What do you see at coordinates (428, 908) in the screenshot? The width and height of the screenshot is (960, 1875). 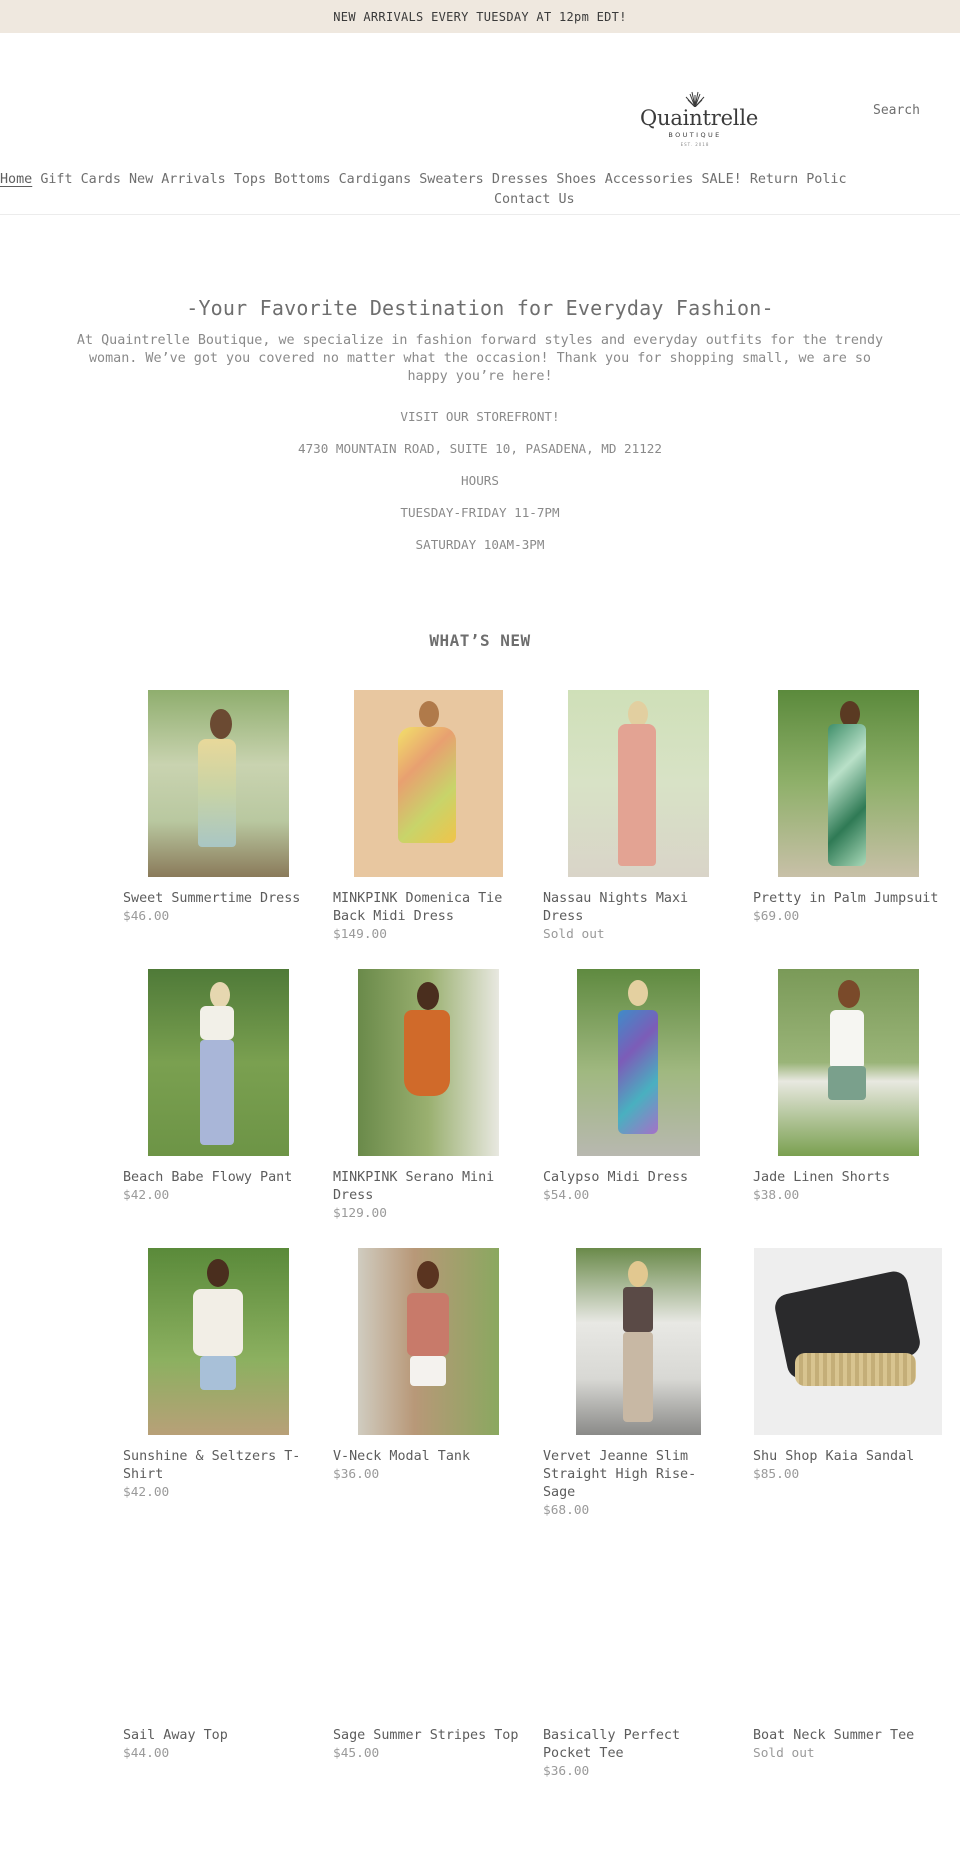 I see `product-title: MINKPINK Domenica Tie Back Midi Dress` at bounding box center [428, 908].